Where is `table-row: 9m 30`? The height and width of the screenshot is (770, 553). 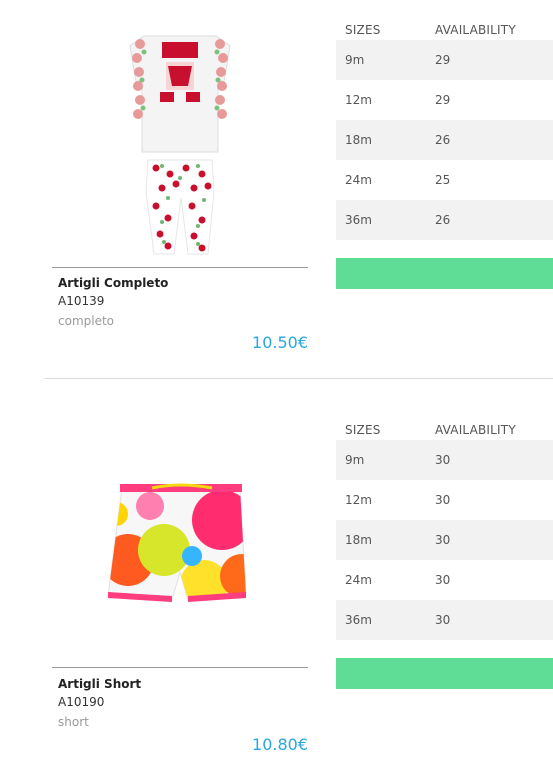 table-row: 9m 30 is located at coordinates (444, 460).